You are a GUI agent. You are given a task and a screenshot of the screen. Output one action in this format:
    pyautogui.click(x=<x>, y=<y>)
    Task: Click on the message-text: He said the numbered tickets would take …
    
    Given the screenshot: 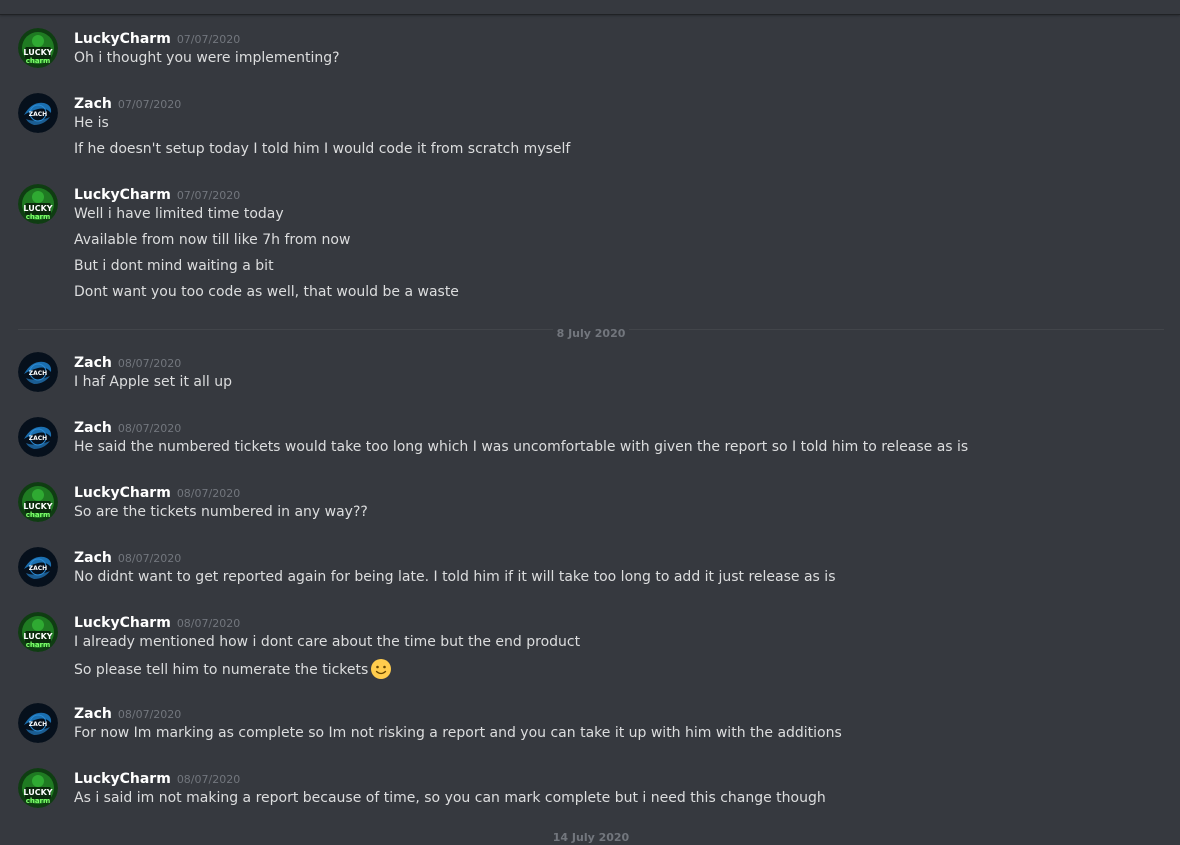 What is the action you would take?
    pyautogui.click(x=521, y=447)
    